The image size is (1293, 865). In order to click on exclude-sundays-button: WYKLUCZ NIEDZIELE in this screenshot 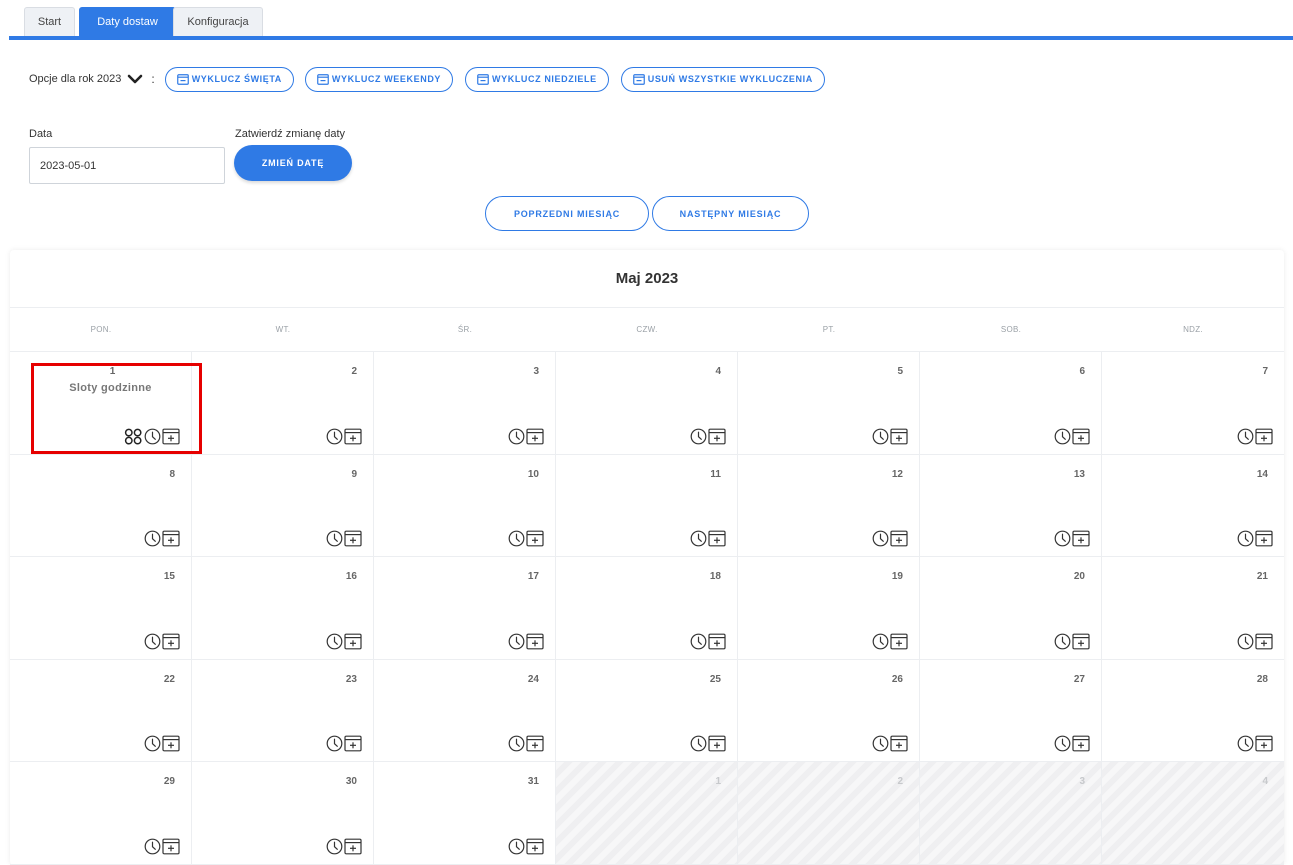, I will do `click(537, 79)`.